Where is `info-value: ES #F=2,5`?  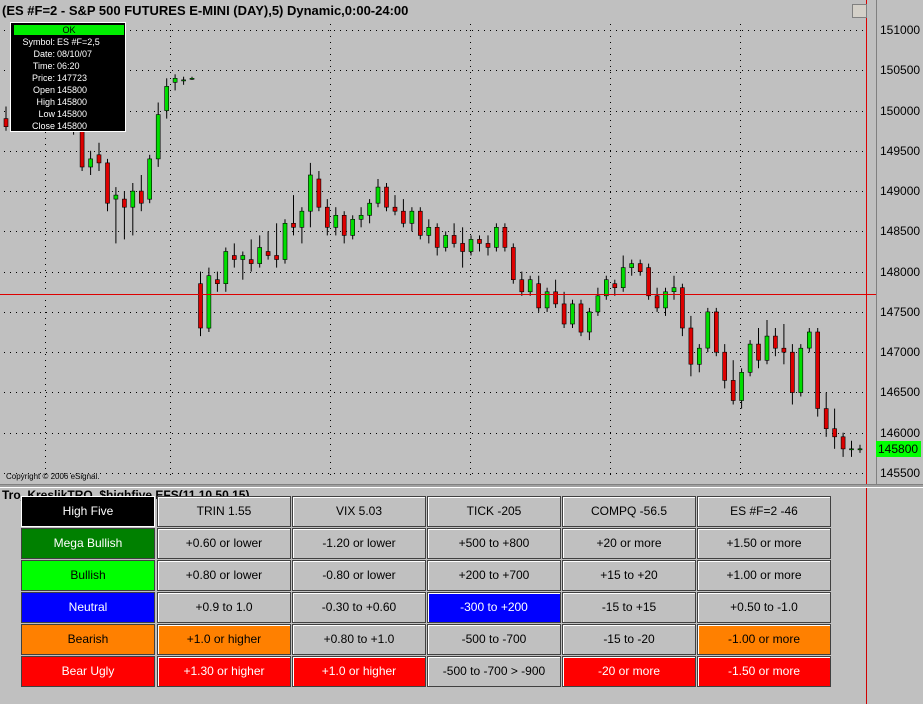
info-value: ES #F=2,5 is located at coordinates (78, 42).